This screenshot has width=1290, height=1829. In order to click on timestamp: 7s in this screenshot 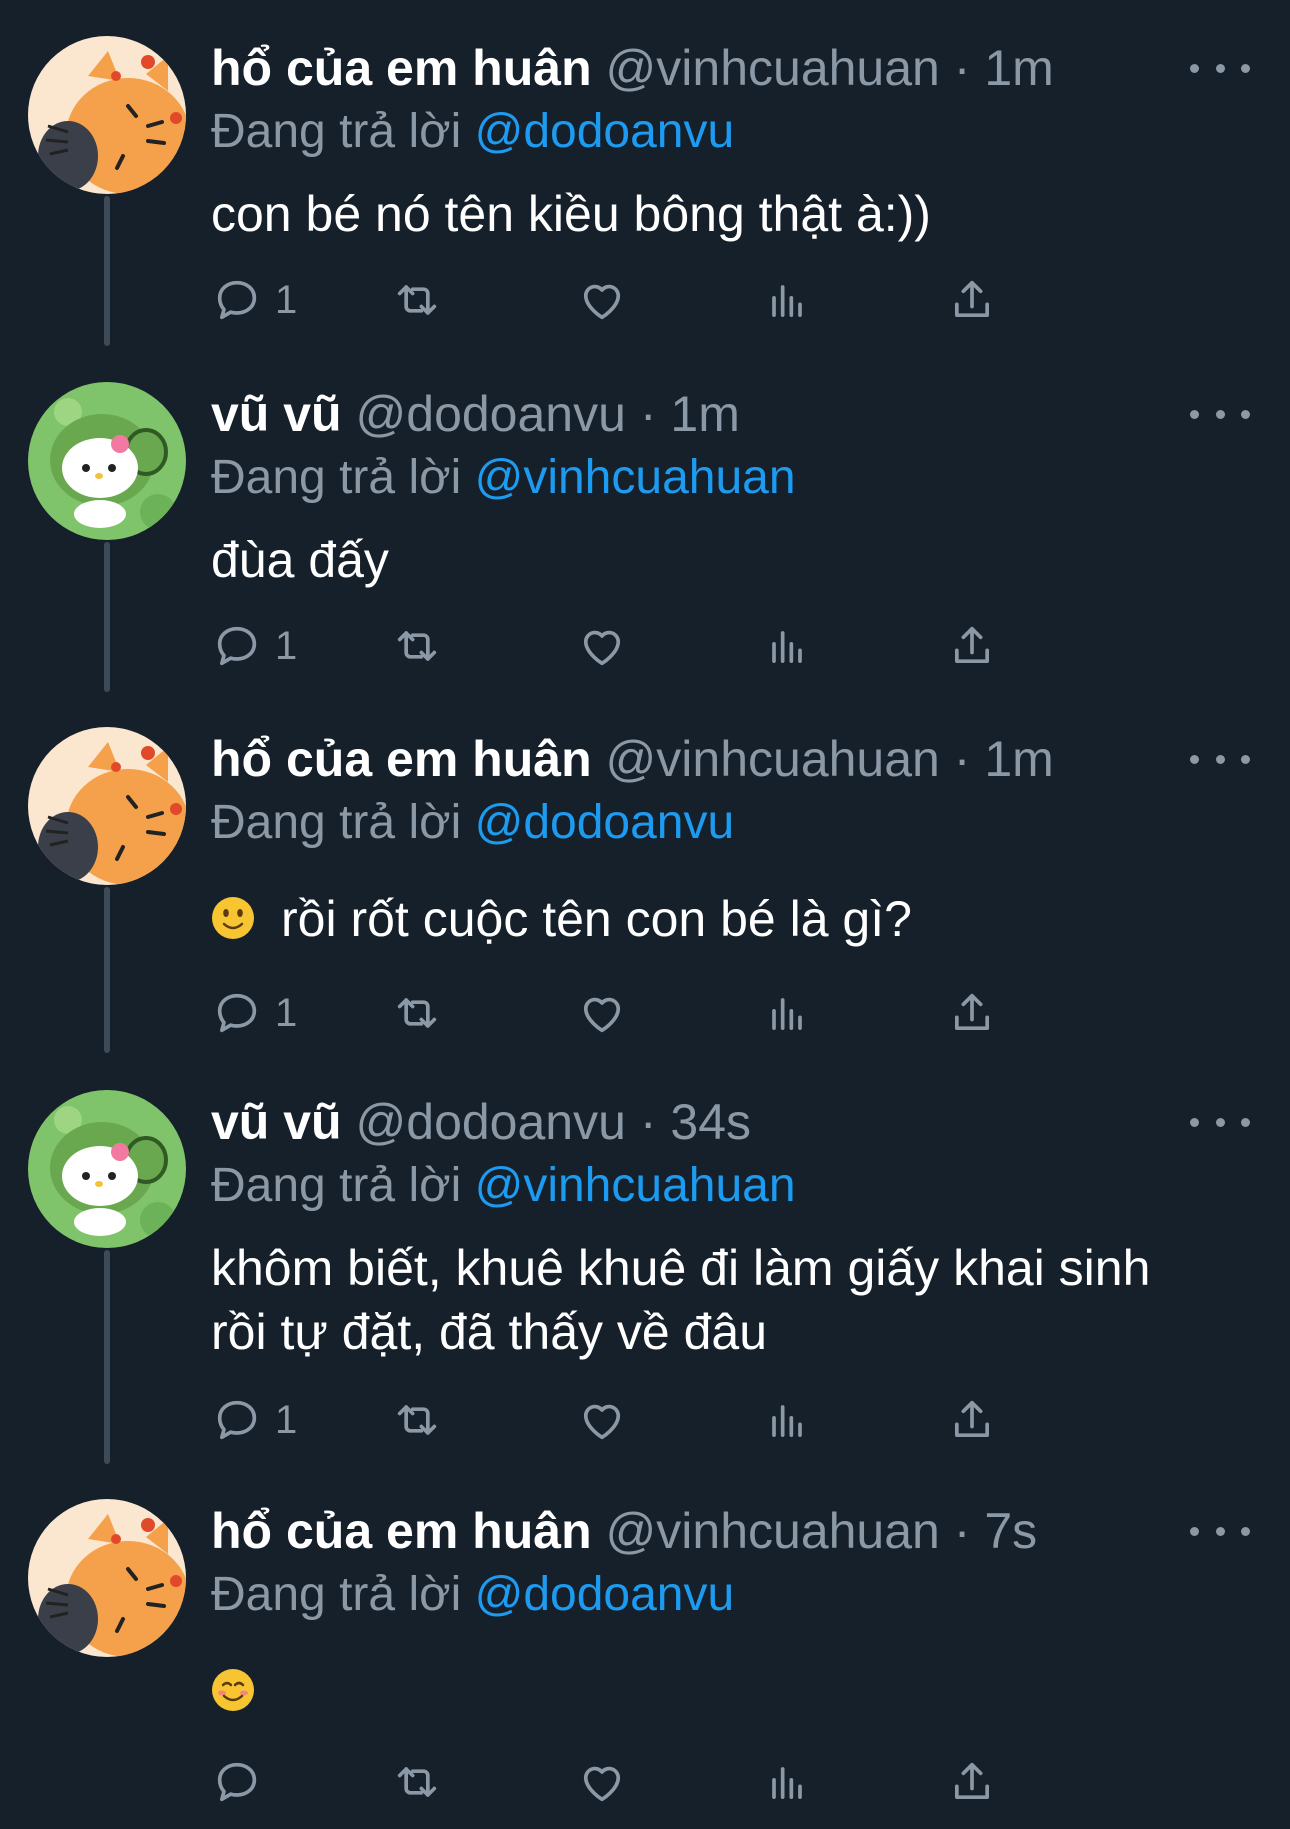, I will do `click(1010, 1531)`.